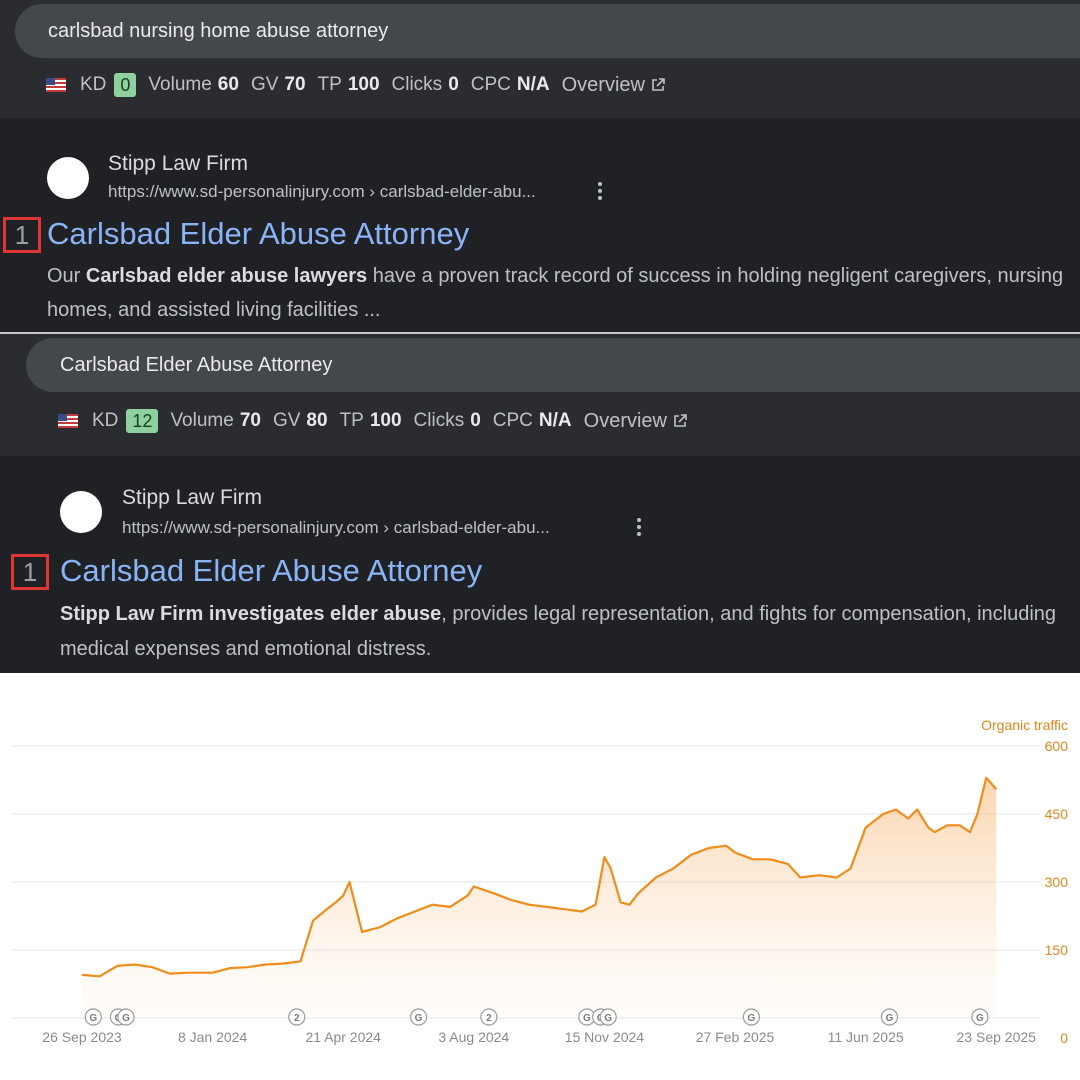  I want to click on kd-badge: 0, so click(125, 85).